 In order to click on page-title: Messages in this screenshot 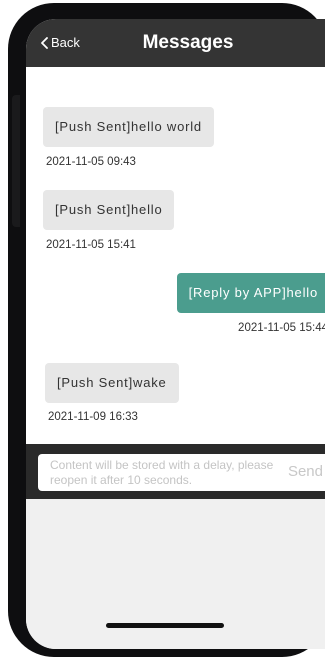, I will do `click(188, 42)`.